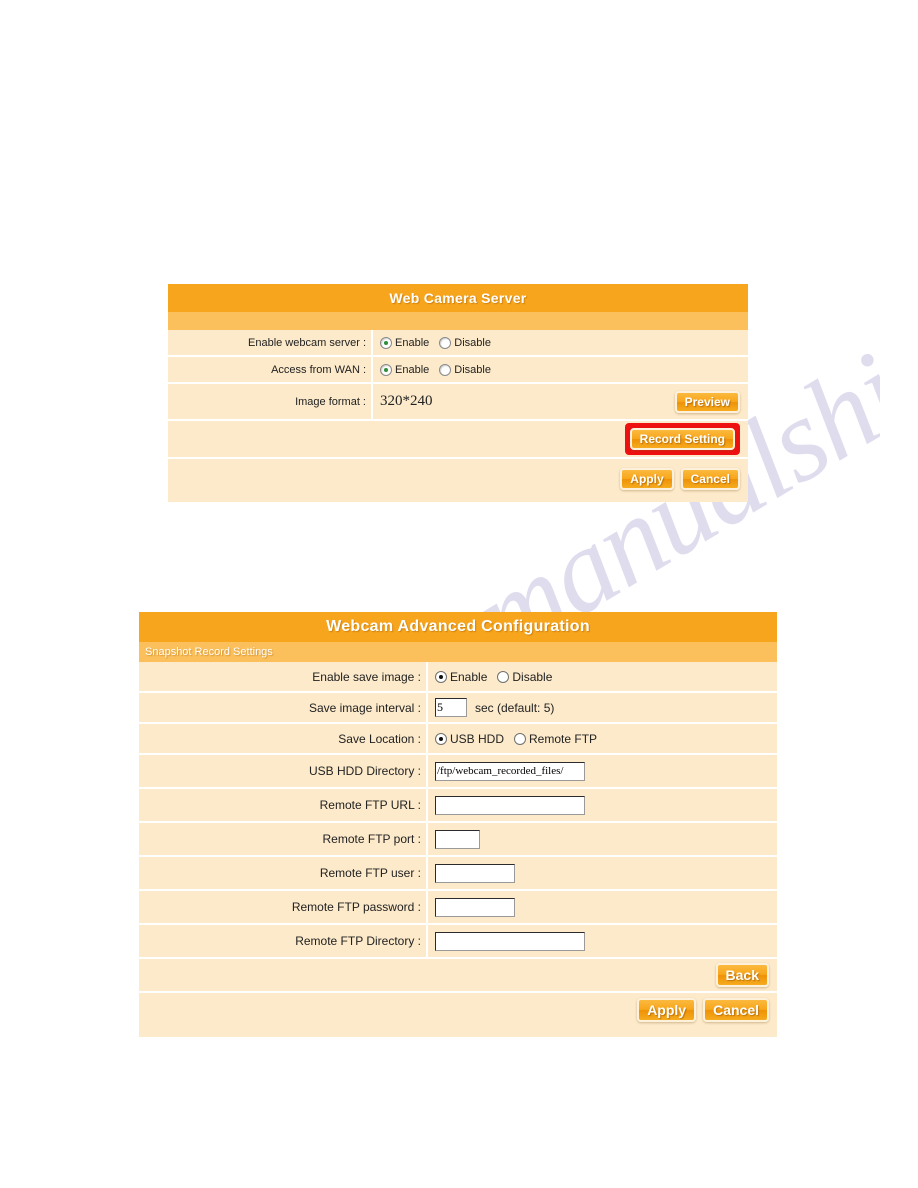 The width and height of the screenshot is (918, 1188). I want to click on radio-enable-save-image-enable: Enable, so click(461, 677).